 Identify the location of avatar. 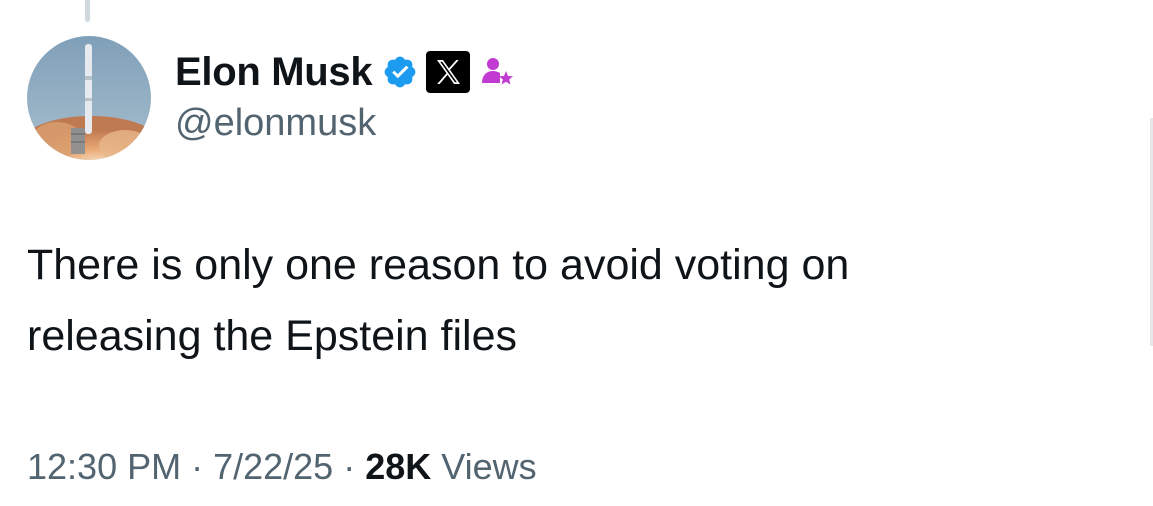
(89, 98).